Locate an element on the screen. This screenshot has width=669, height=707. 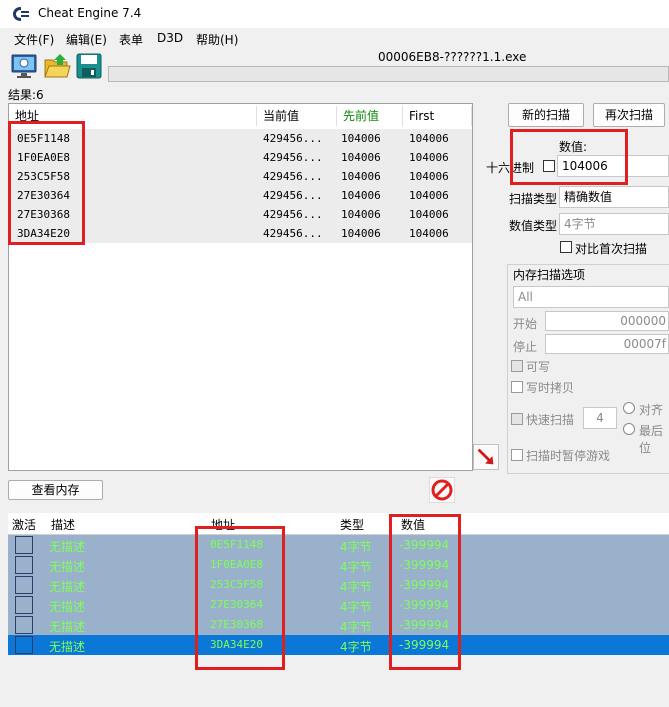
table-row: 无描述 27E30364 4字节 -399994 is located at coordinates (338, 605).